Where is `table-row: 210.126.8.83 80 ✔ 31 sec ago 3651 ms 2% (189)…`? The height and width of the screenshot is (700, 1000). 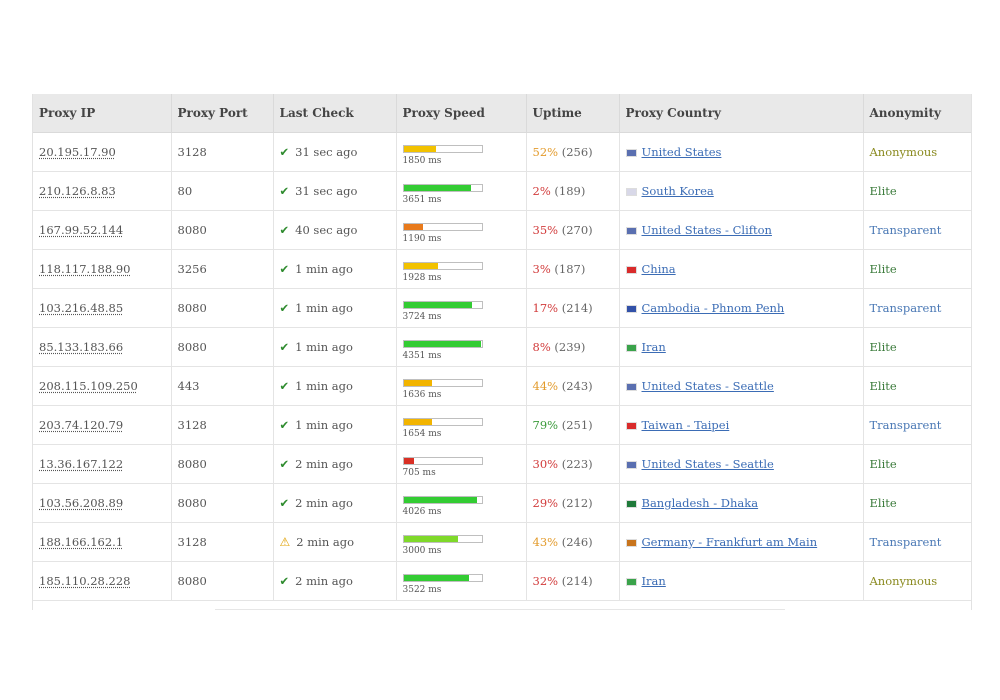 table-row: 210.126.8.83 80 ✔ 31 sec ago 3651 ms 2% (189)… is located at coordinates (502, 191).